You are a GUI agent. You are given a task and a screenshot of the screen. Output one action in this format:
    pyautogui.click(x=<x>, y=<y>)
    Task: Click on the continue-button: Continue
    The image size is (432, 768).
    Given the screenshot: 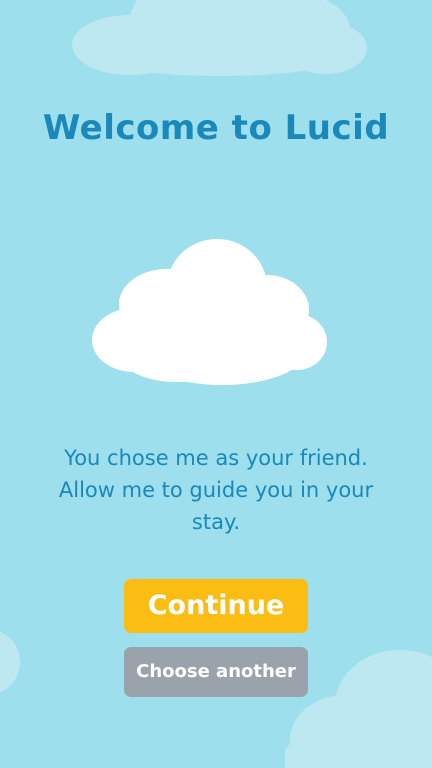 What is the action you would take?
    pyautogui.click(x=216, y=606)
    